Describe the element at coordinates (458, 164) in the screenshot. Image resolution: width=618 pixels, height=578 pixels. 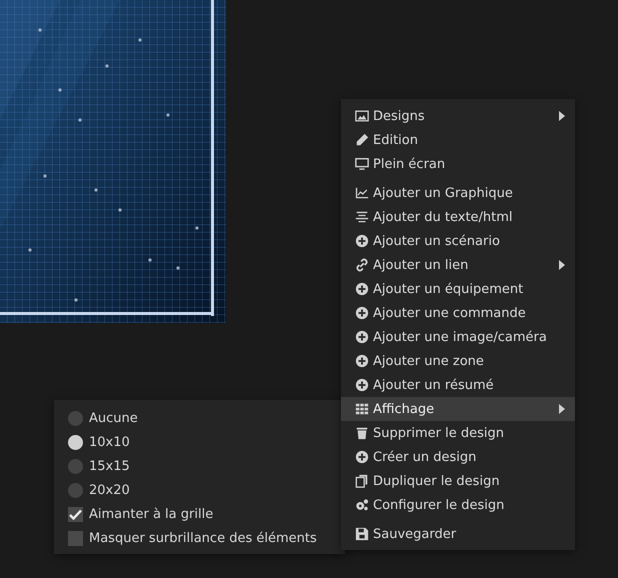
I see `menu-item: Plein écran` at that location.